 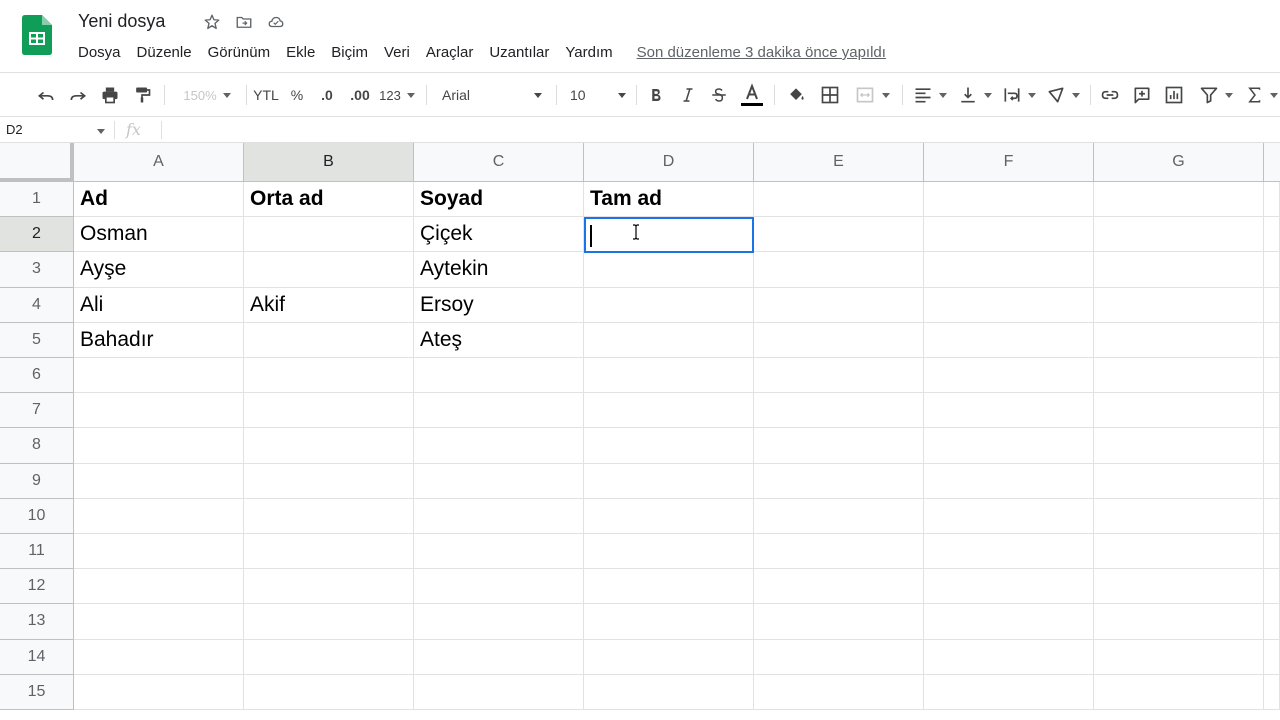 I want to click on cell-f2, so click(x=1009, y=235).